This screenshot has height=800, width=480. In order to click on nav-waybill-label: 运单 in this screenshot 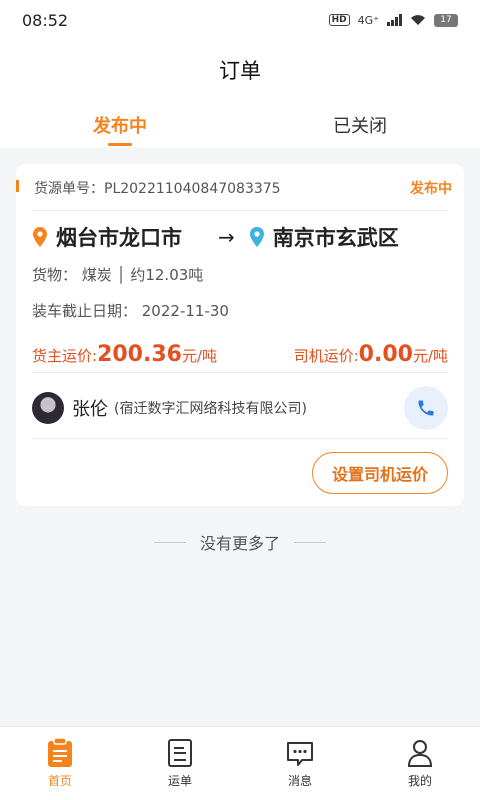, I will do `click(179, 781)`.